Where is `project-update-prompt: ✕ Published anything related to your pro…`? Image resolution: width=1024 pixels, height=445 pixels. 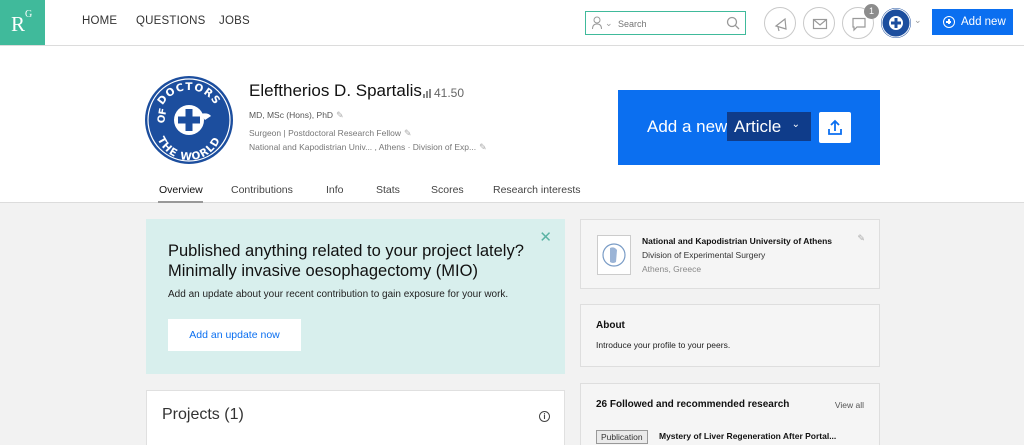 project-update-prompt: ✕ Published anything related to your pro… is located at coordinates (355, 296).